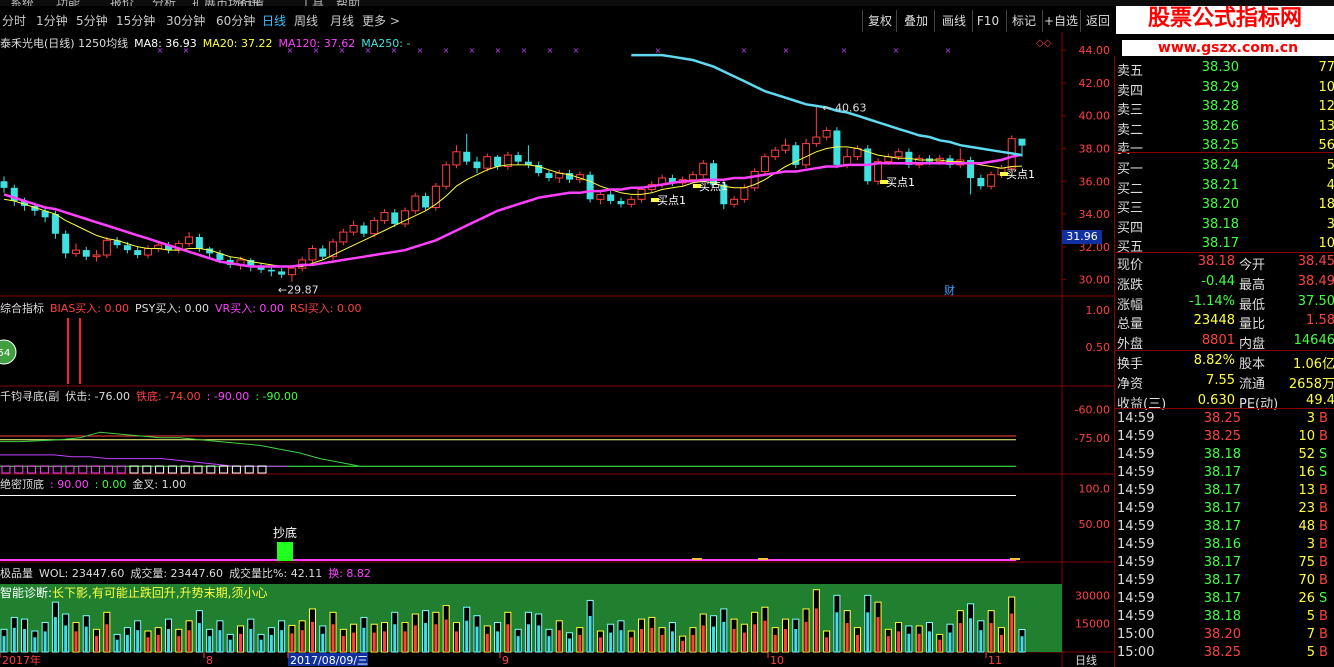  What do you see at coordinates (386, 43) in the screenshot?
I see `legend-item: MA250: -` at bounding box center [386, 43].